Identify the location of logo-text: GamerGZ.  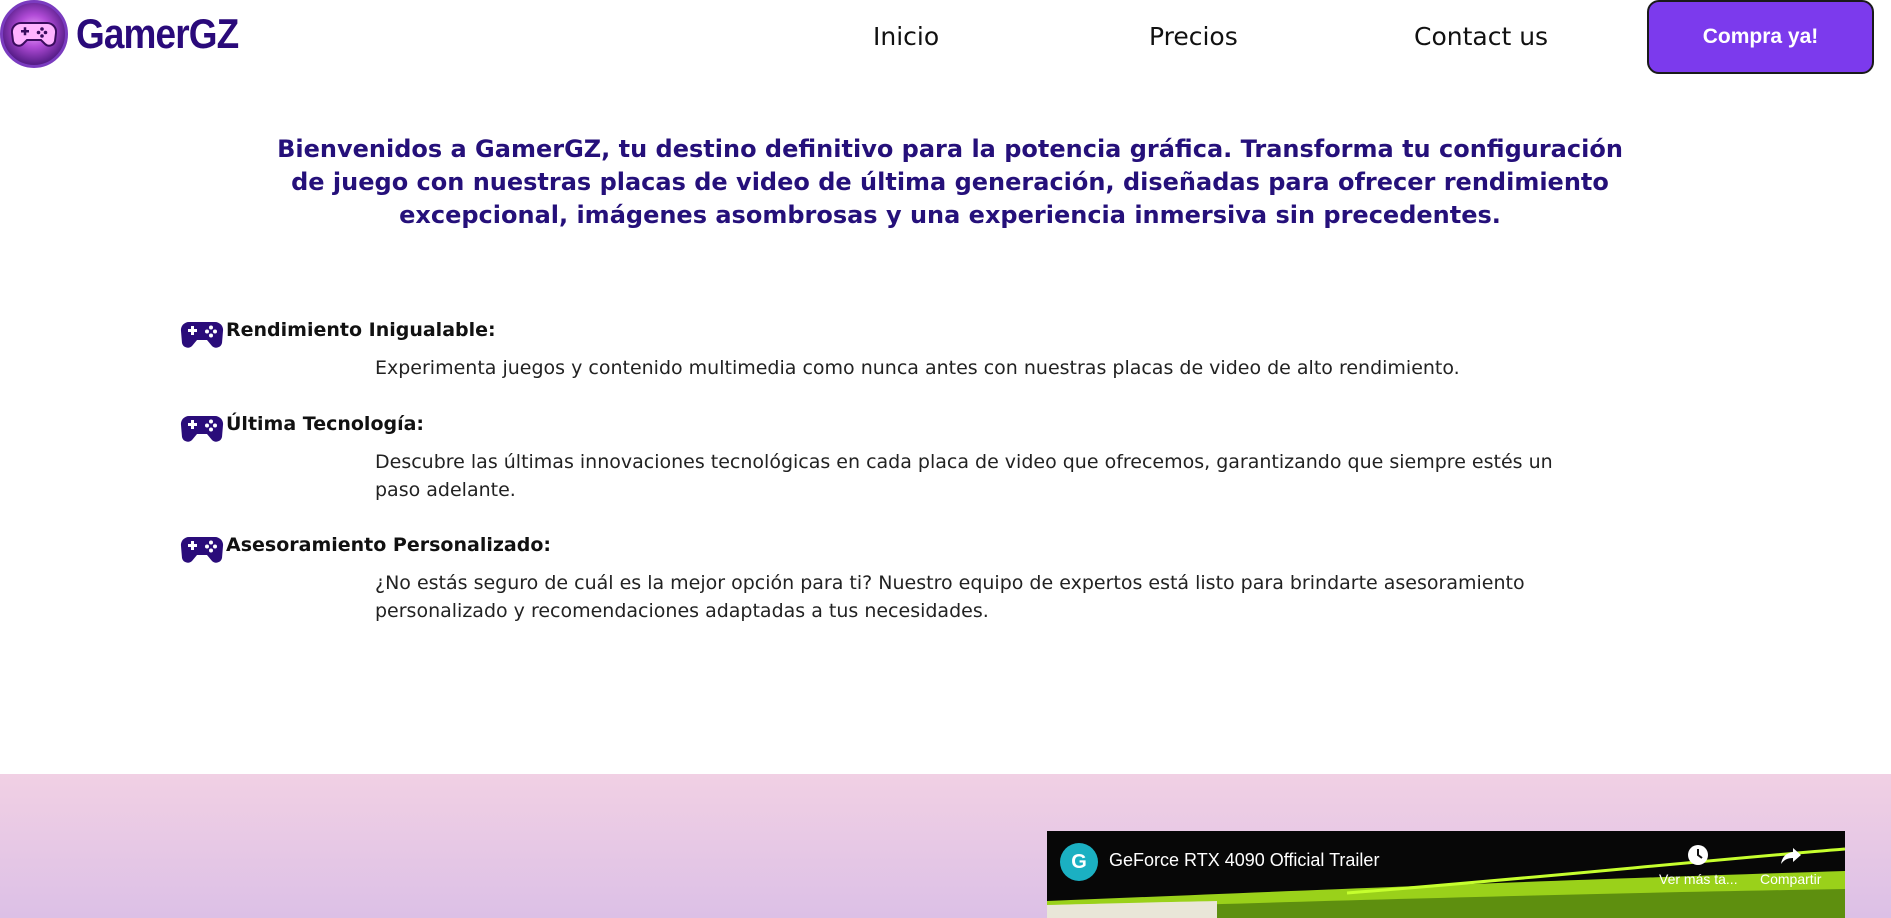
(157, 33).